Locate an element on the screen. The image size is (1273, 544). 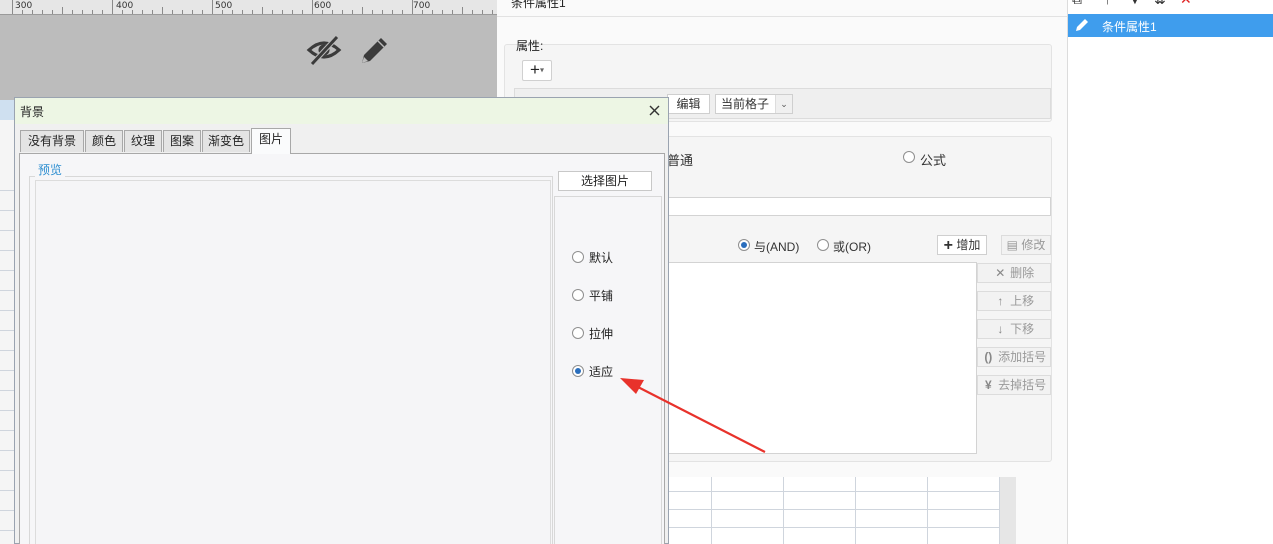
panel-title: 条件属性1 is located at coordinates (538, 5).